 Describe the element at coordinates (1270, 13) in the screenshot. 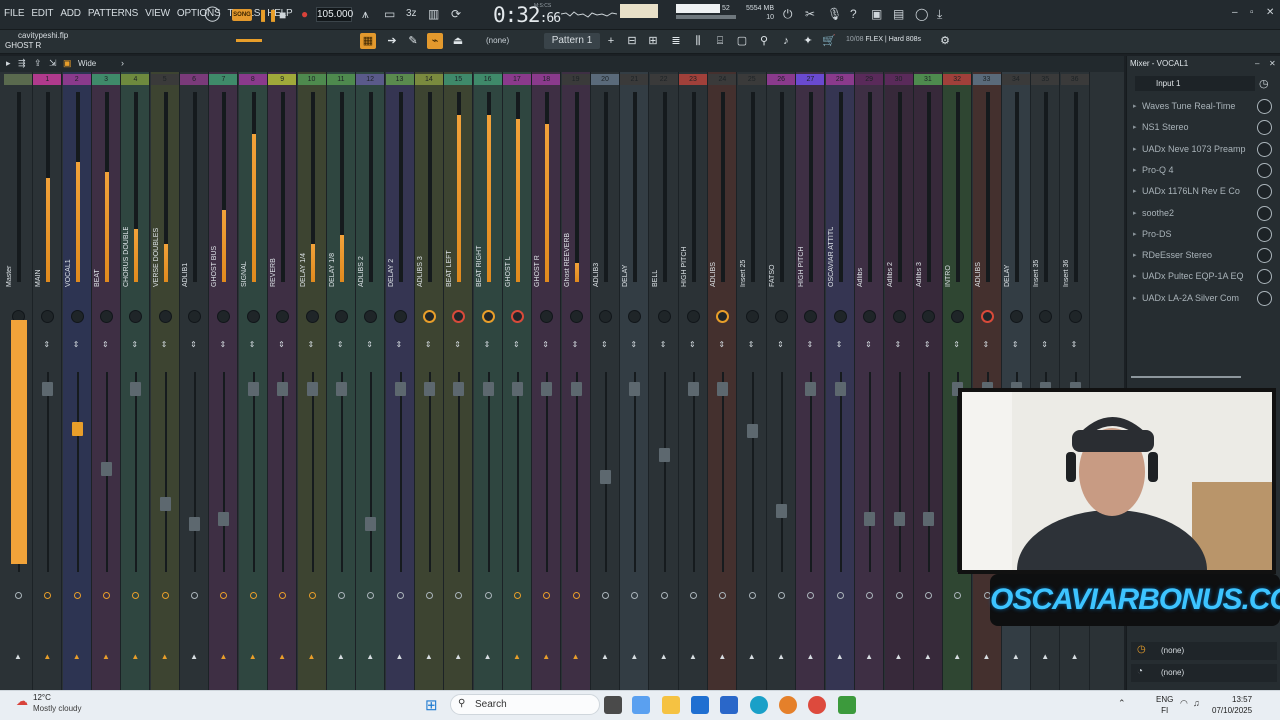

I see `close-icon: ✕` at that location.